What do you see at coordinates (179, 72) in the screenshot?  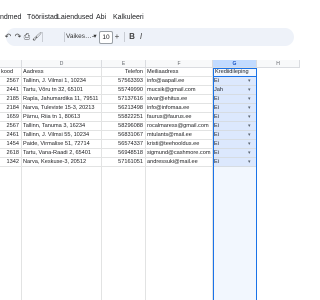 I see `header-cell-email: Meiliaadress` at bounding box center [179, 72].